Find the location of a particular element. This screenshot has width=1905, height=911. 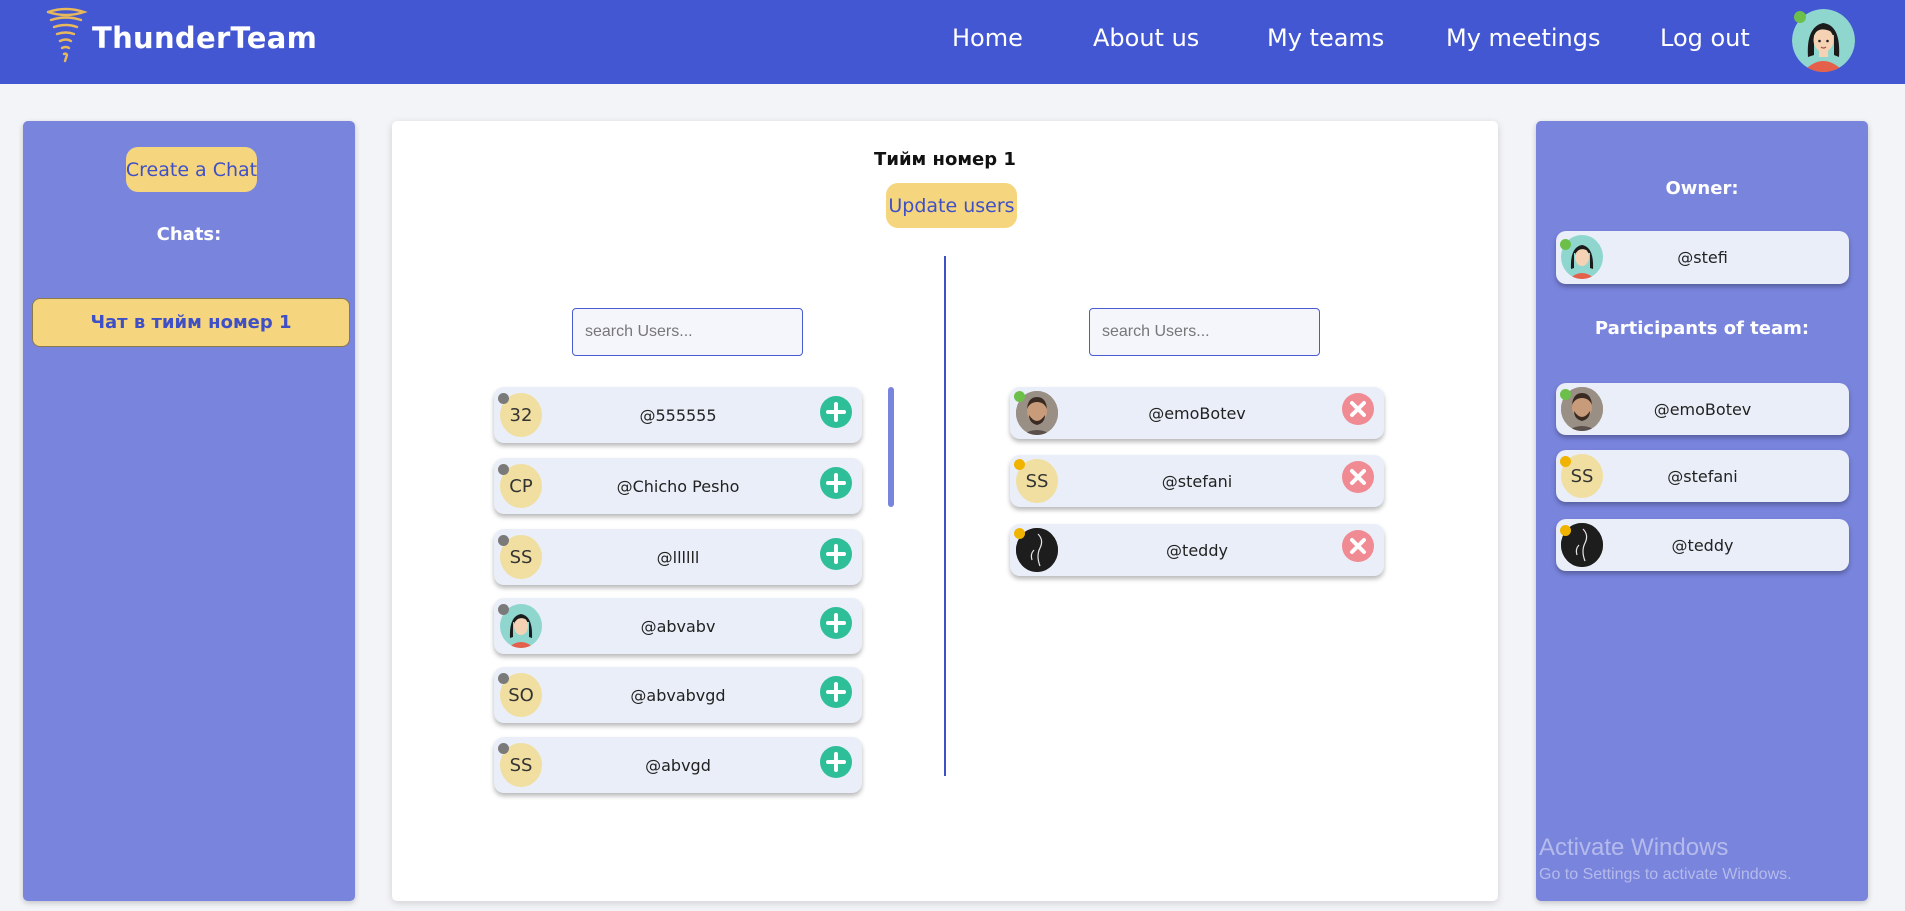

team-user-card: SS @stefani is located at coordinates (1197, 481).